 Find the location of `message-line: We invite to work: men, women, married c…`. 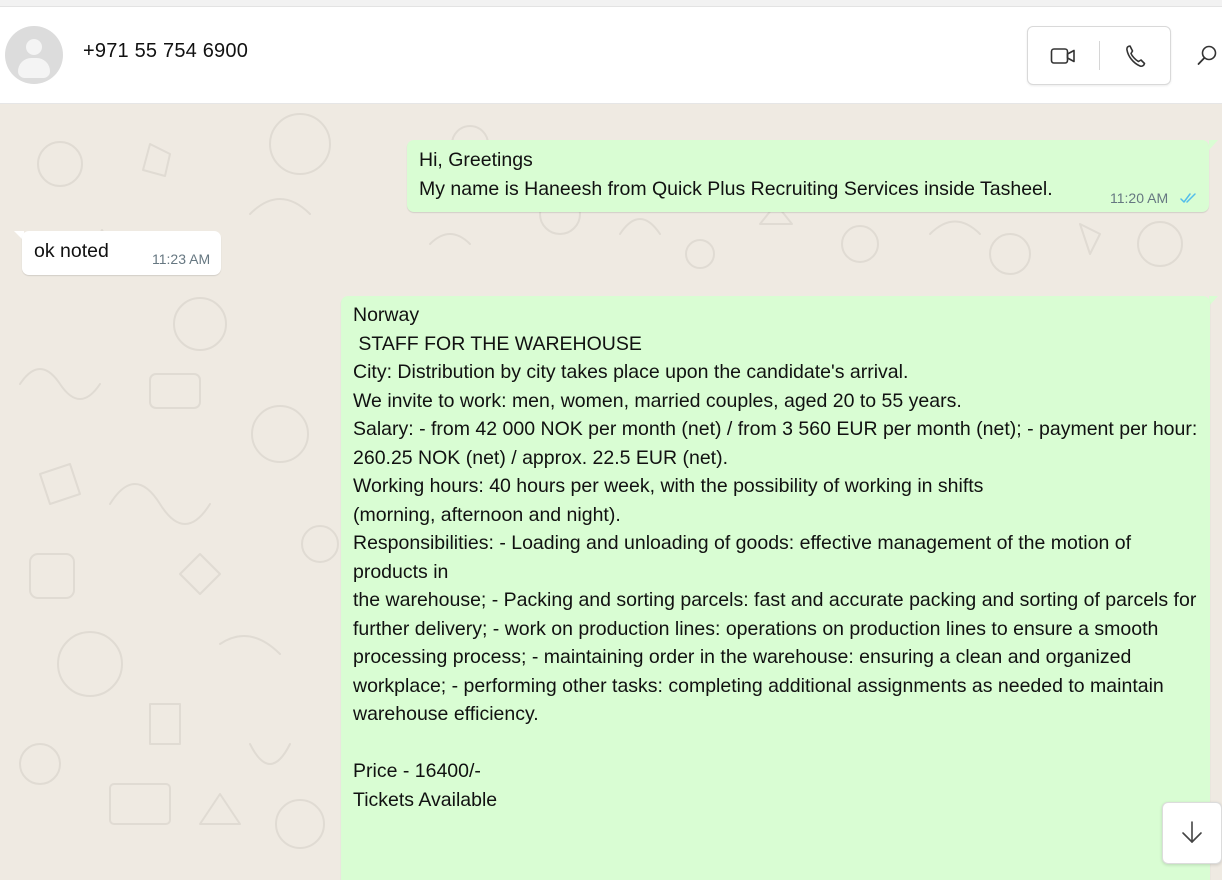

message-line: We invite to work: men, women, married c… is located at coordinates (657, 400).